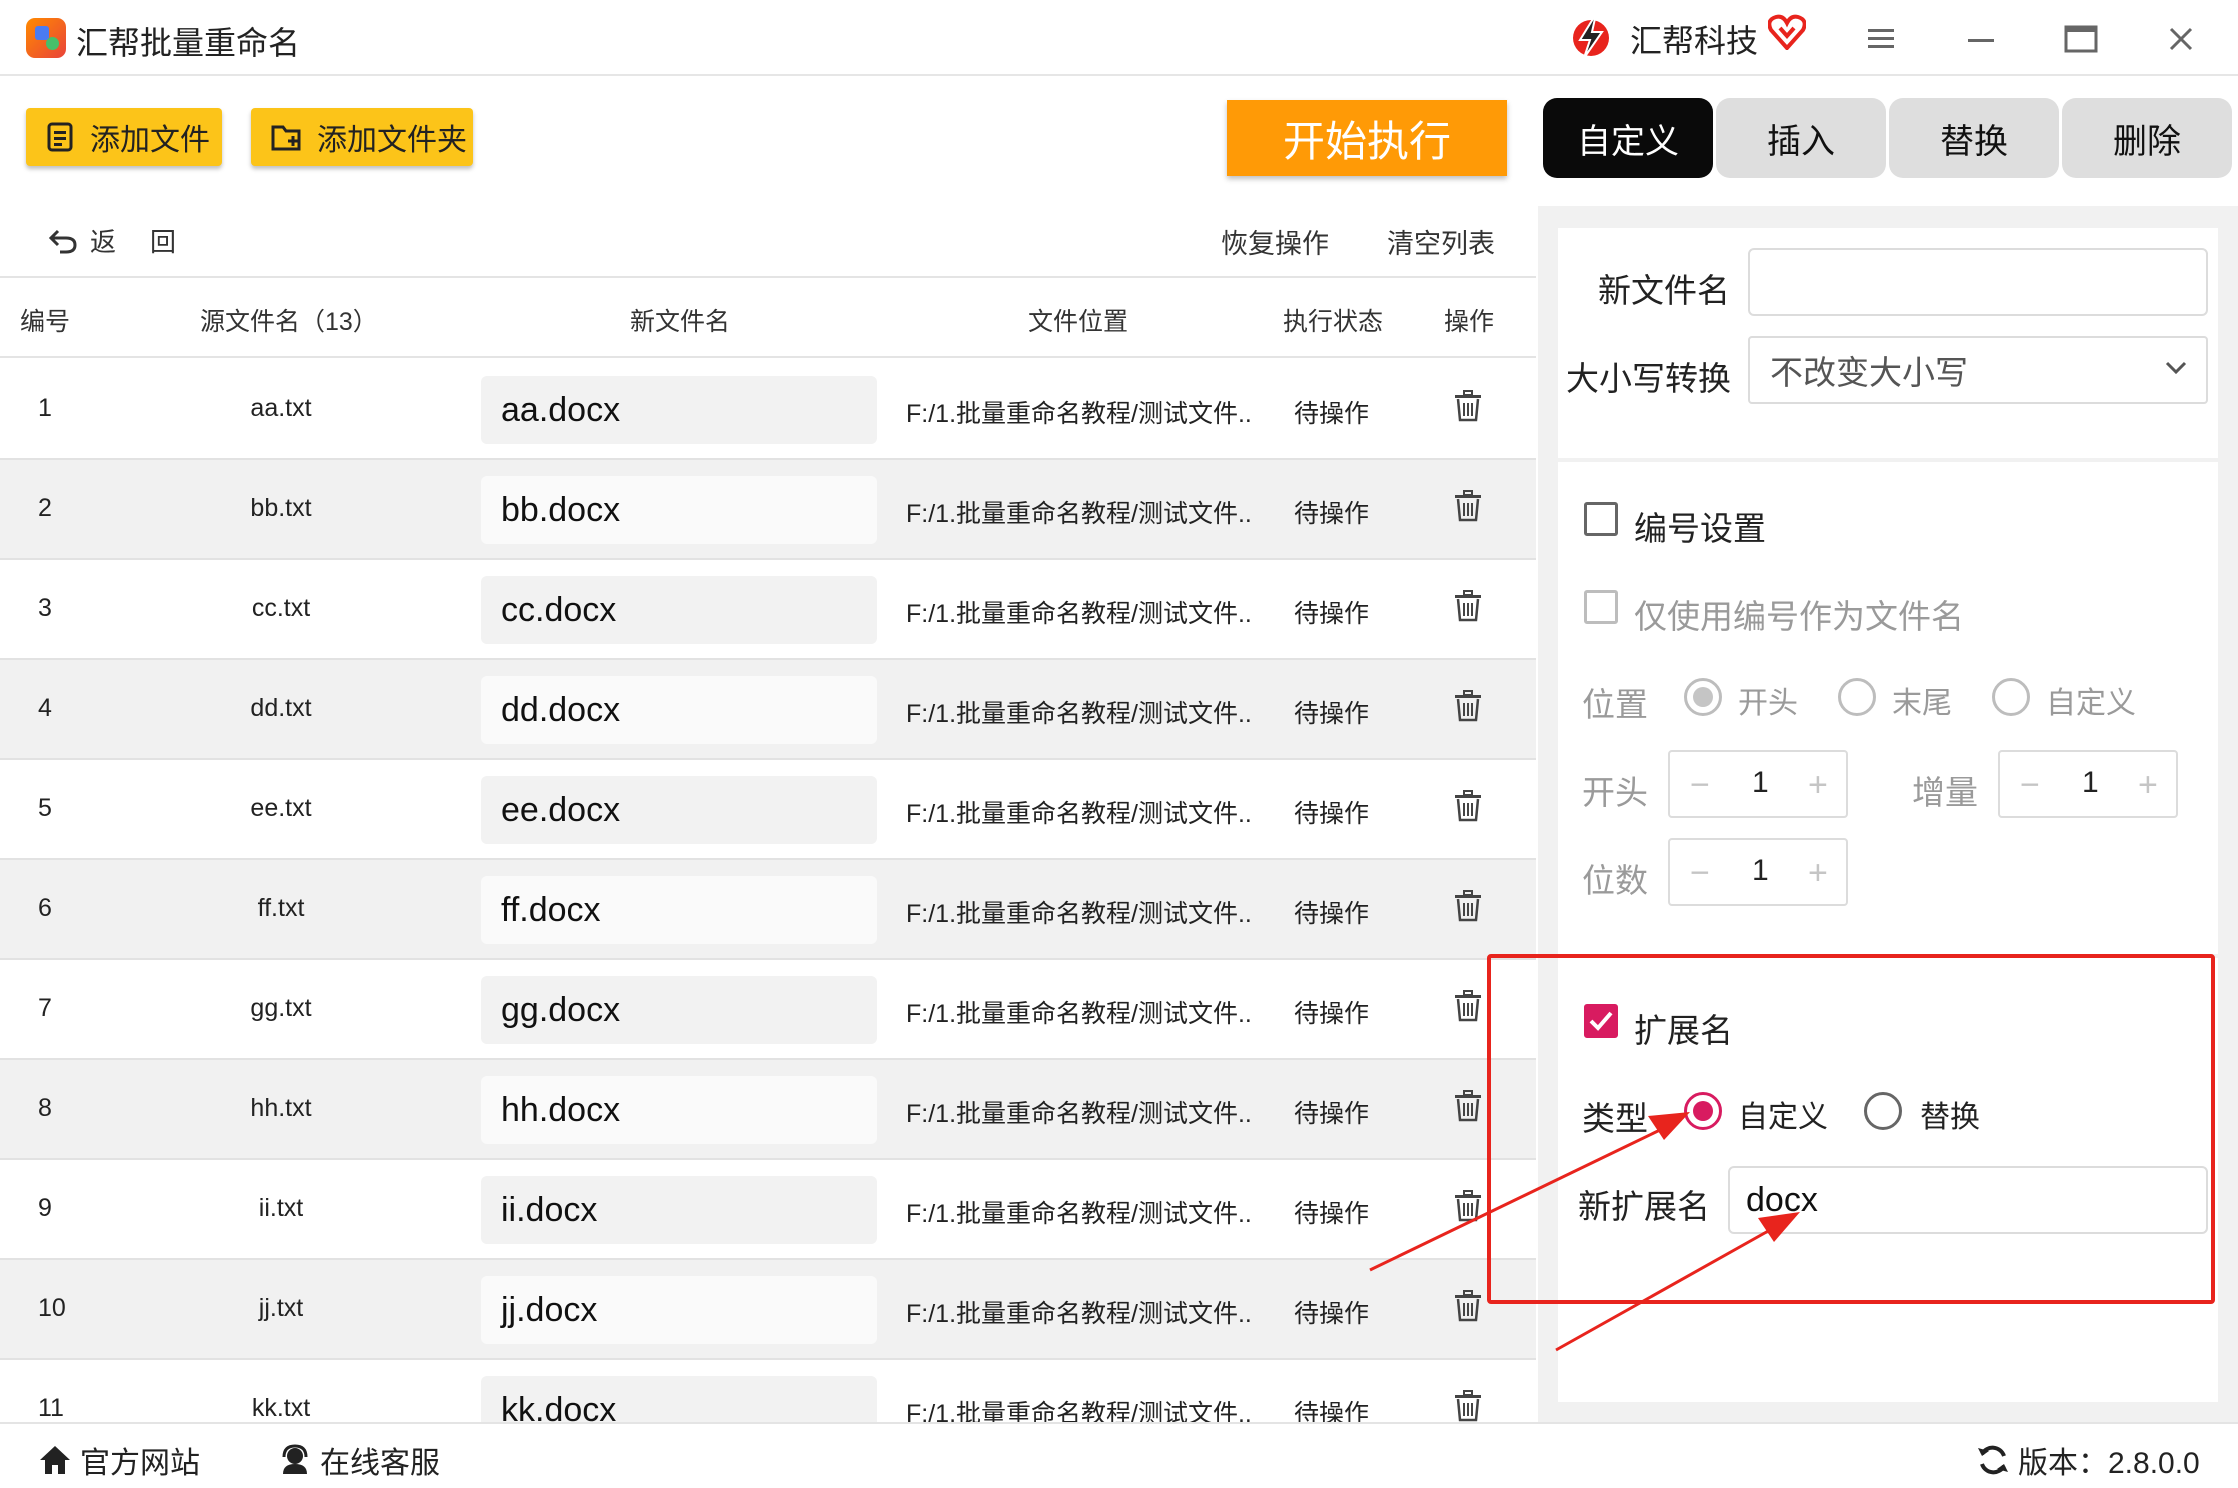 This screenshot has width=2238, height=1488. Describe the element at coordinates (380, 1463) in the screenshot. I see `online-support-label: 在线客服` at that location.